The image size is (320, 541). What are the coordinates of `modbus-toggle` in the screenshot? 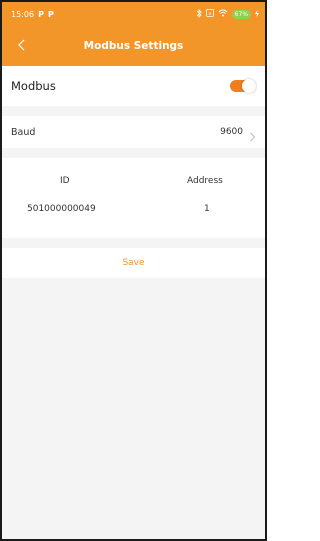 It's located at (243, 86).